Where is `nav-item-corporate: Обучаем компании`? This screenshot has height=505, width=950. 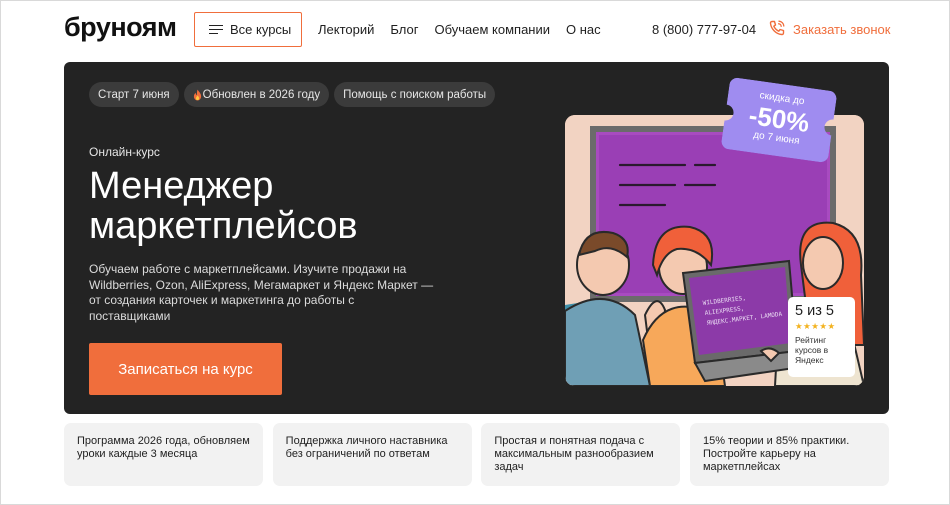
nav-item-corporate: Обучаем компании is located at coordinates (492, 29).